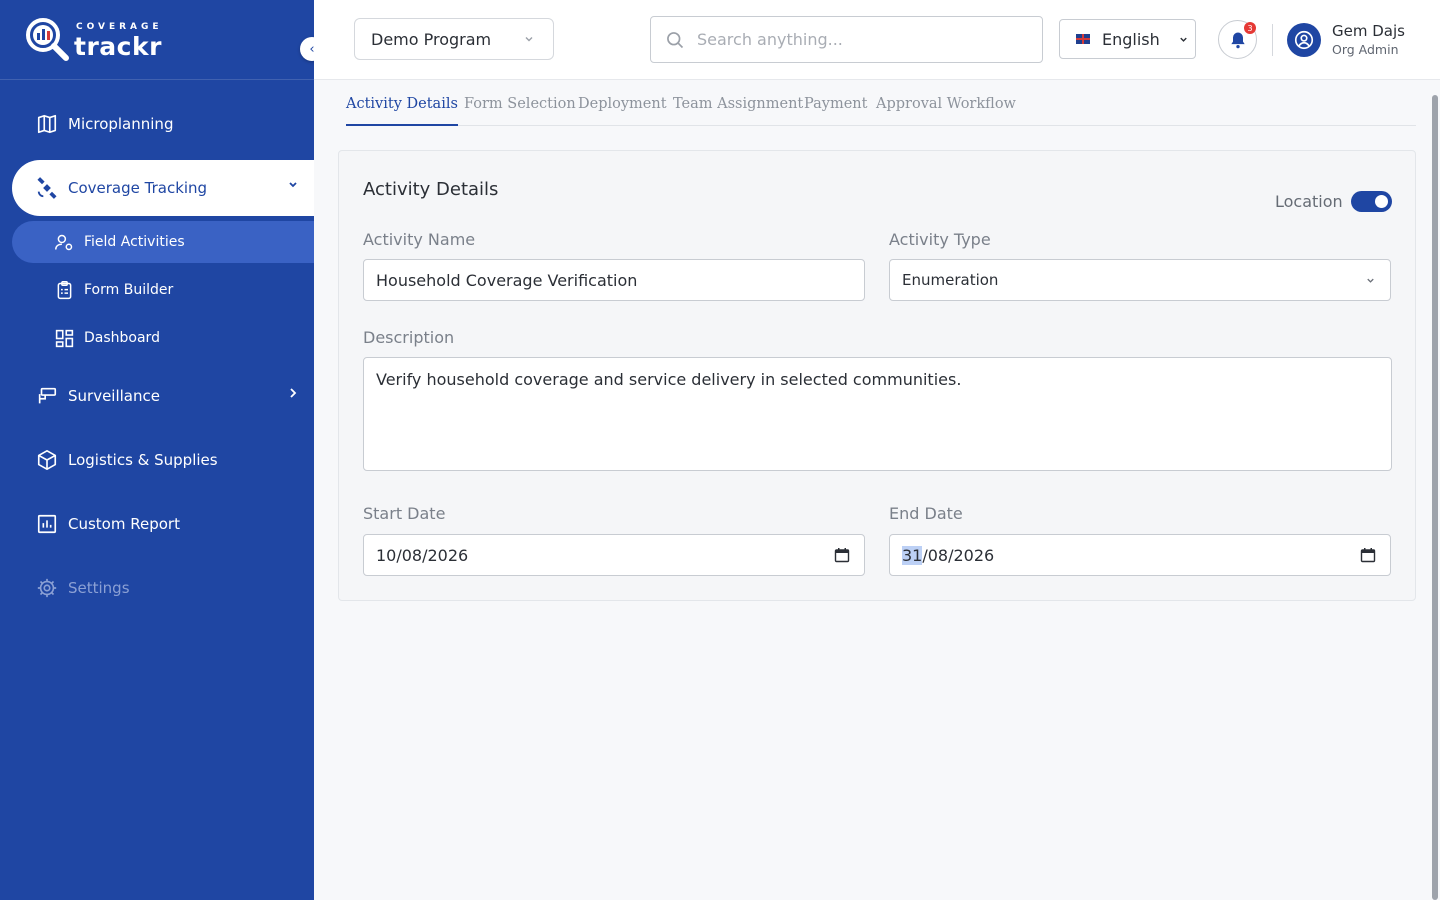 This screenshot has width=1440, height=900. What do you see at coordinates (47, 188) in the screenshot?
I see `satellite-icon` at bounding box center [47, 188].